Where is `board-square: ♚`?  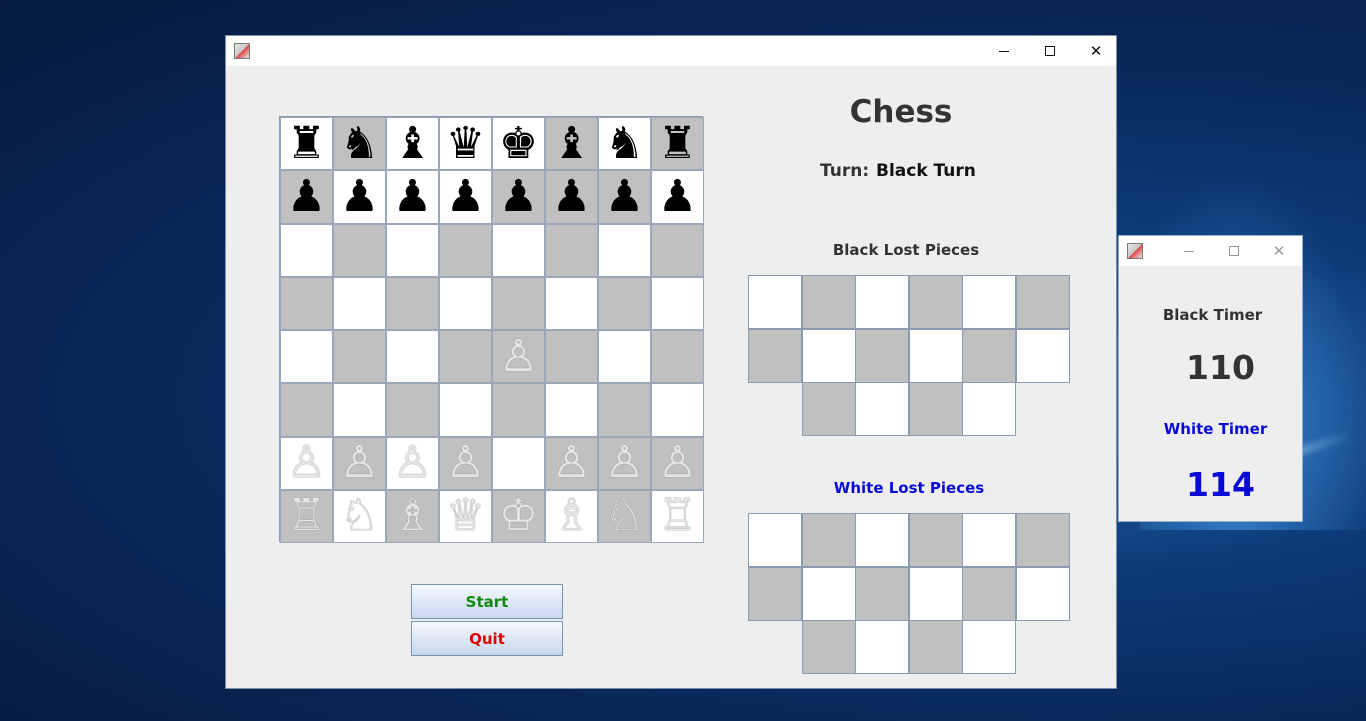 board-square: ♚ is located at coordinates (518, 144).